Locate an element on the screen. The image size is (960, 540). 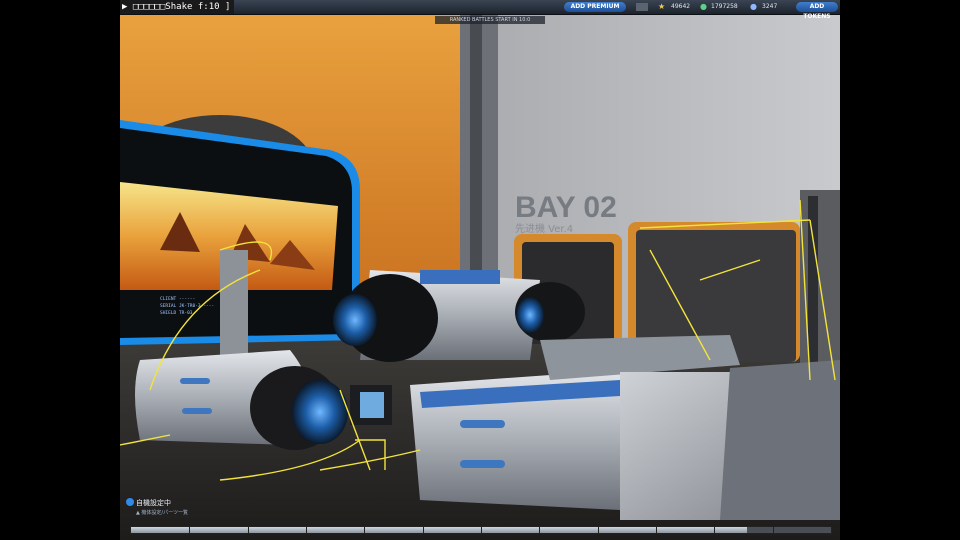
ranked-battles-ticker: RANKED BATTLES START IN 10:0 is located at coordinates (490, 20).